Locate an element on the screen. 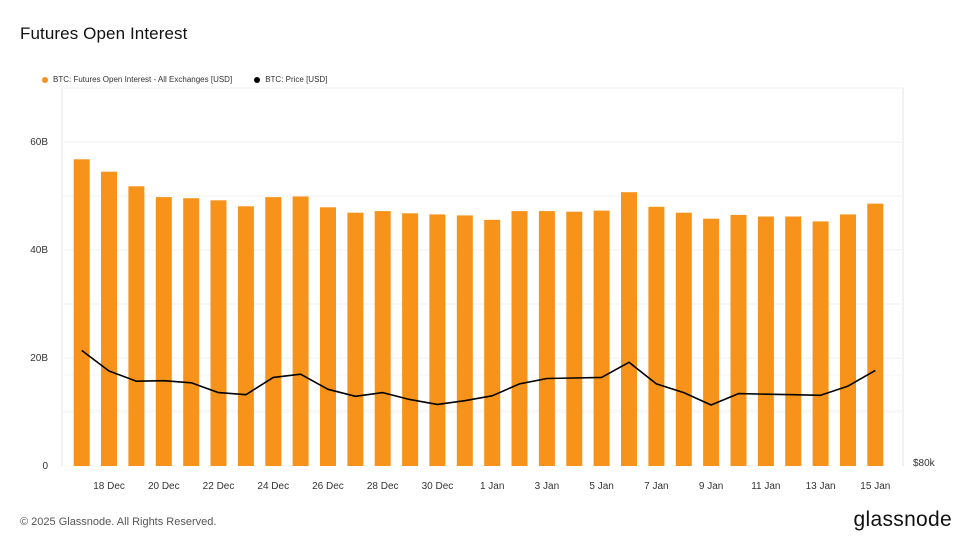 The image size is (972, 547). copyright-footer: © 2025 Glassnode. All Rights Reserved. is located at coordinates (118, 522).